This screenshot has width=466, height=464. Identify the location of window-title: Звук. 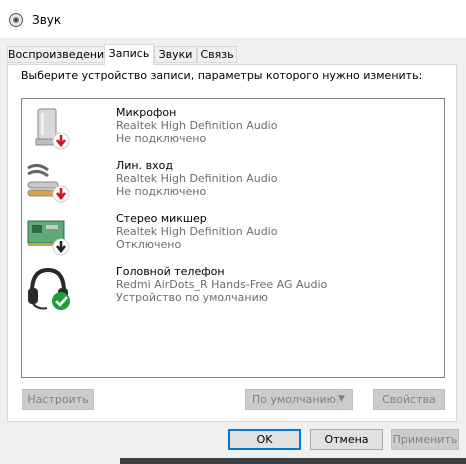
(47, 20).